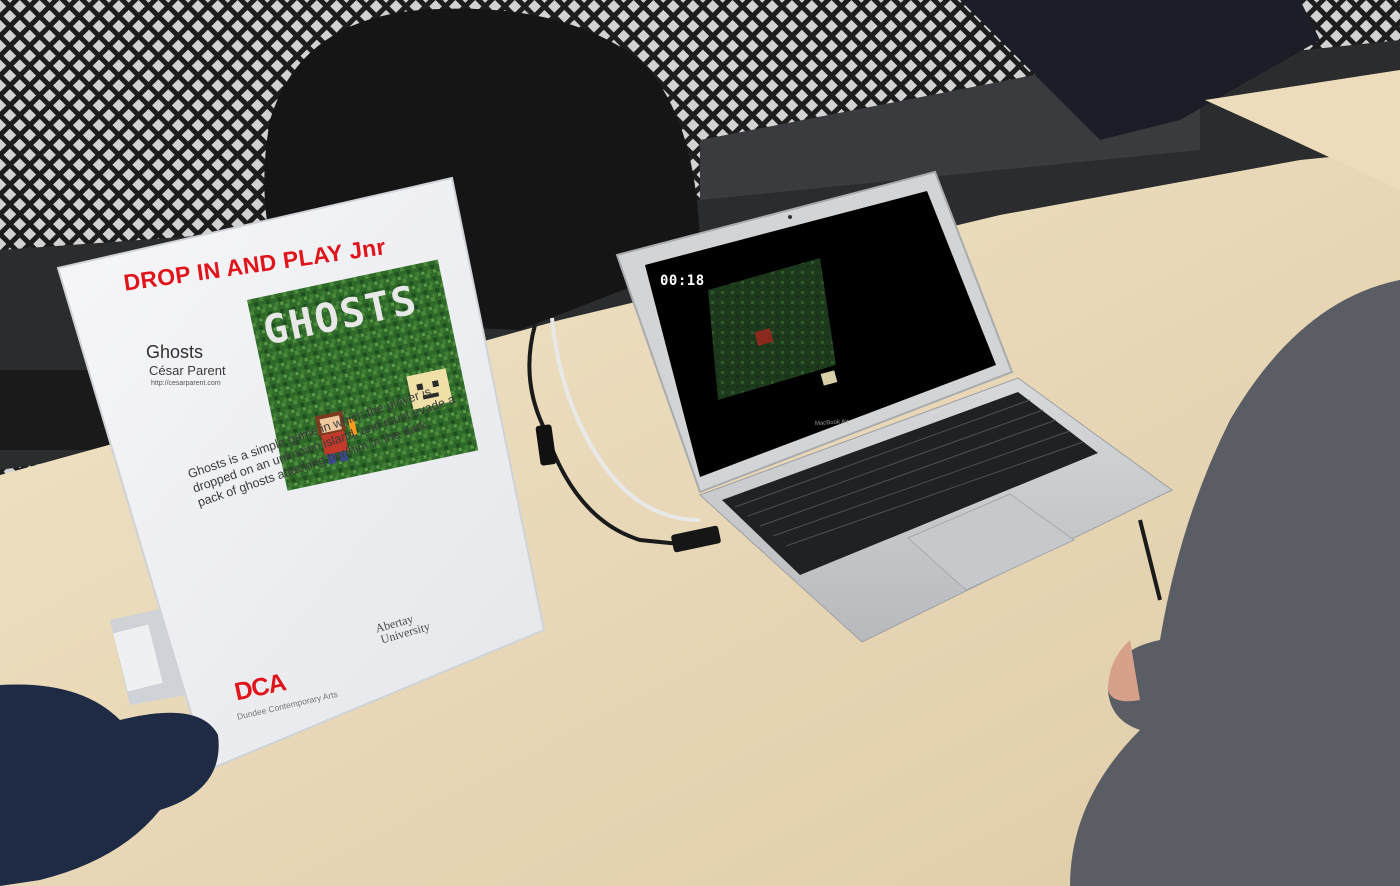 The width and height of the screenshot is (1400, 886). Describe the element at coordinates (186, 383) in the screenshot. I see `author-url: http://cesarparent.com` at that location.